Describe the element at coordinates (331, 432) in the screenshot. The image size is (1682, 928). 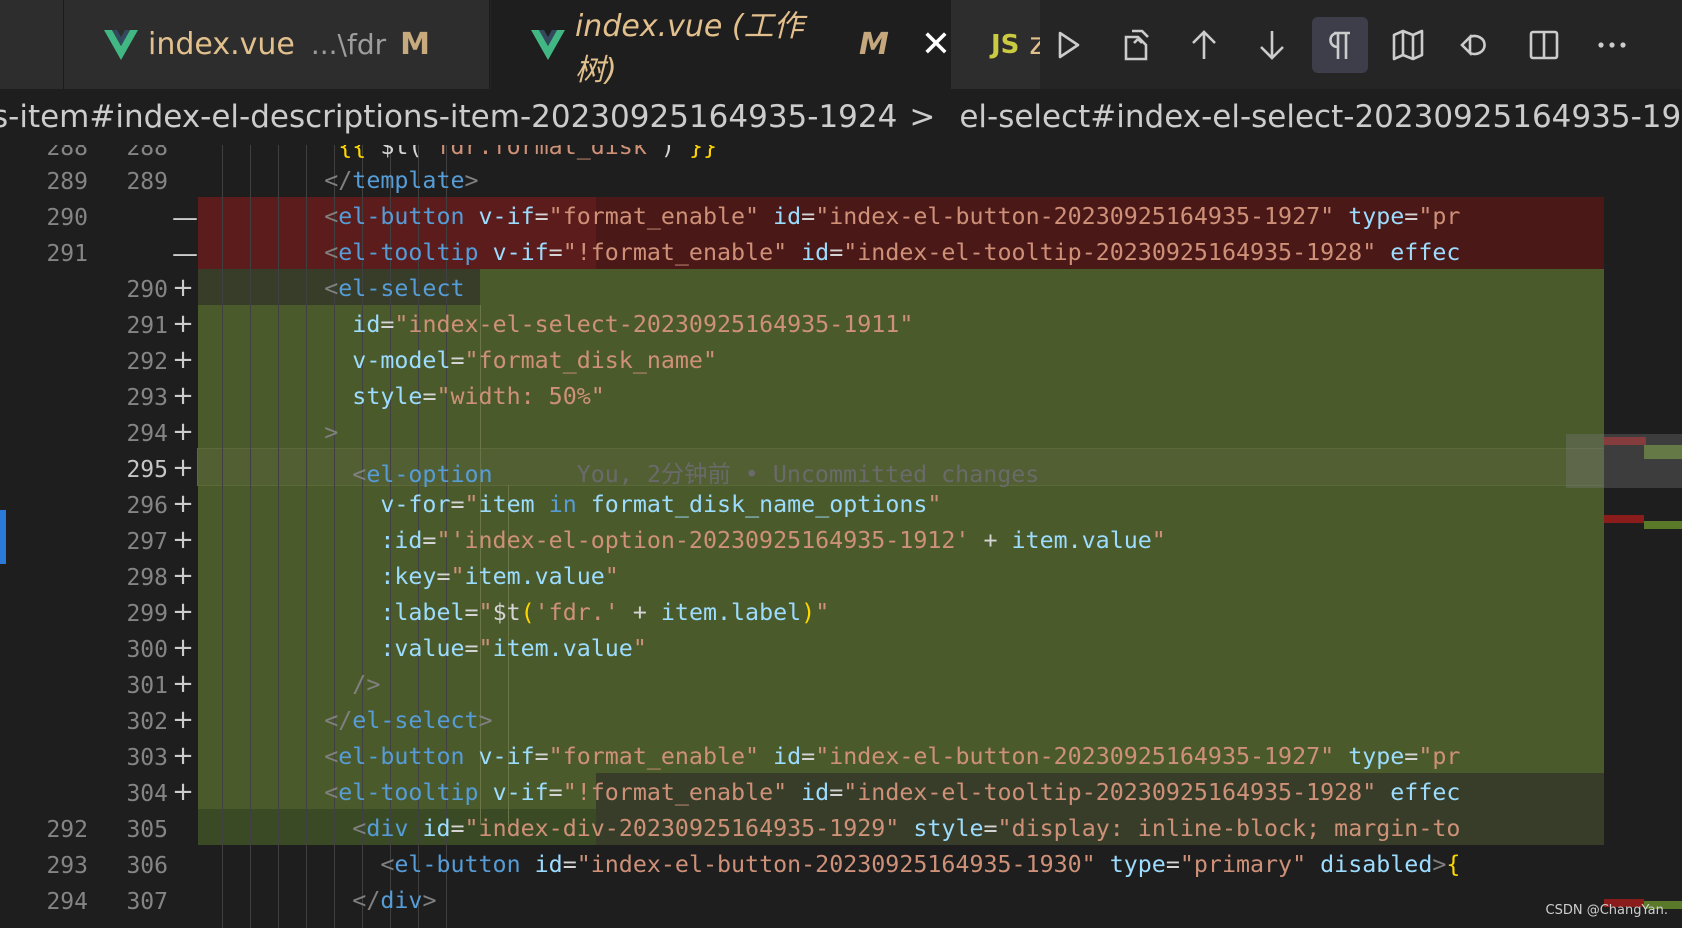
I see `code-line-added: >` at that location.